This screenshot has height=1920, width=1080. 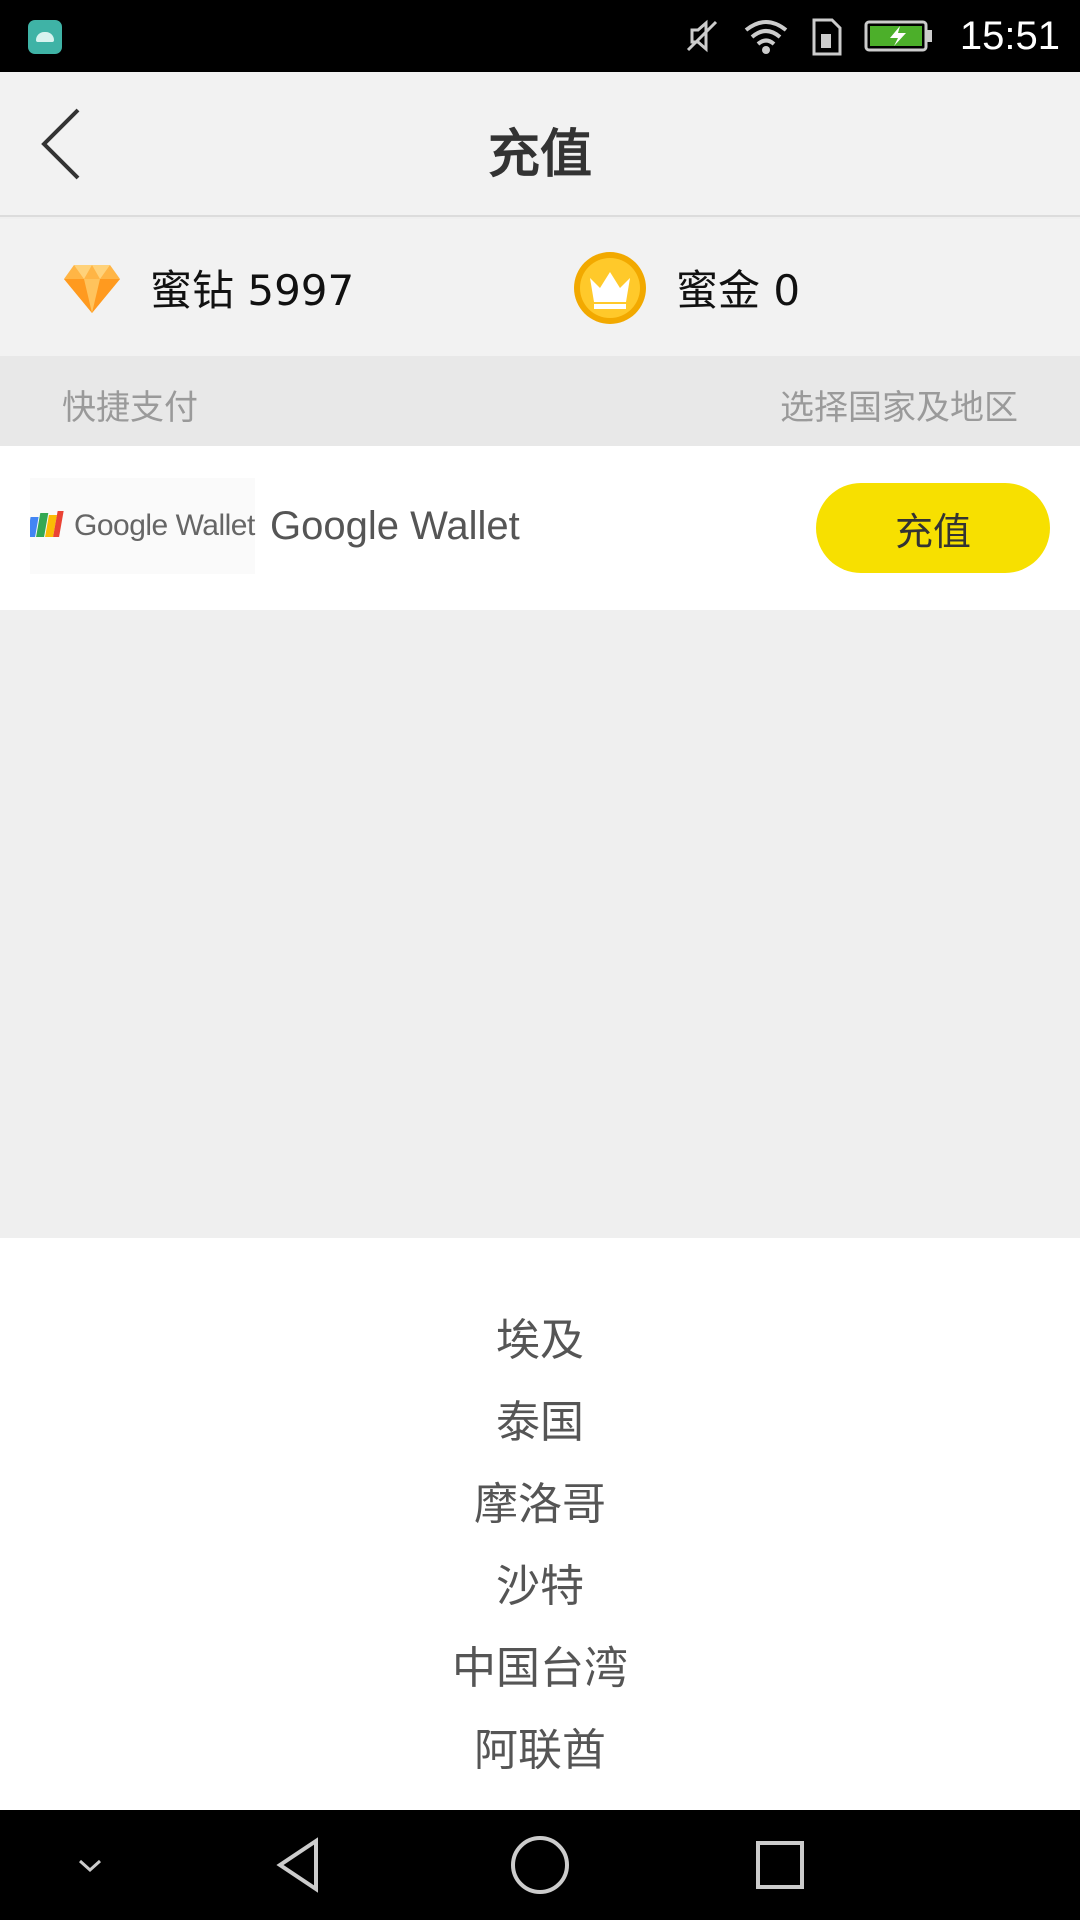 What do you see at coordinates (540, 1669) in the screenshot?
I see `country-item: 中国台湾` at bounding box center [540, 1669].